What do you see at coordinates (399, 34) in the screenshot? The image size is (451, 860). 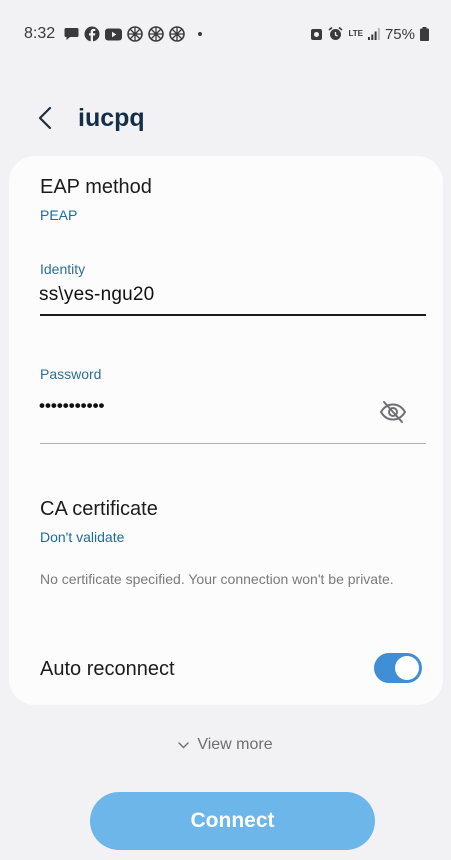 I see `battery-percentage: 75%` at bounding box center [399, 34].